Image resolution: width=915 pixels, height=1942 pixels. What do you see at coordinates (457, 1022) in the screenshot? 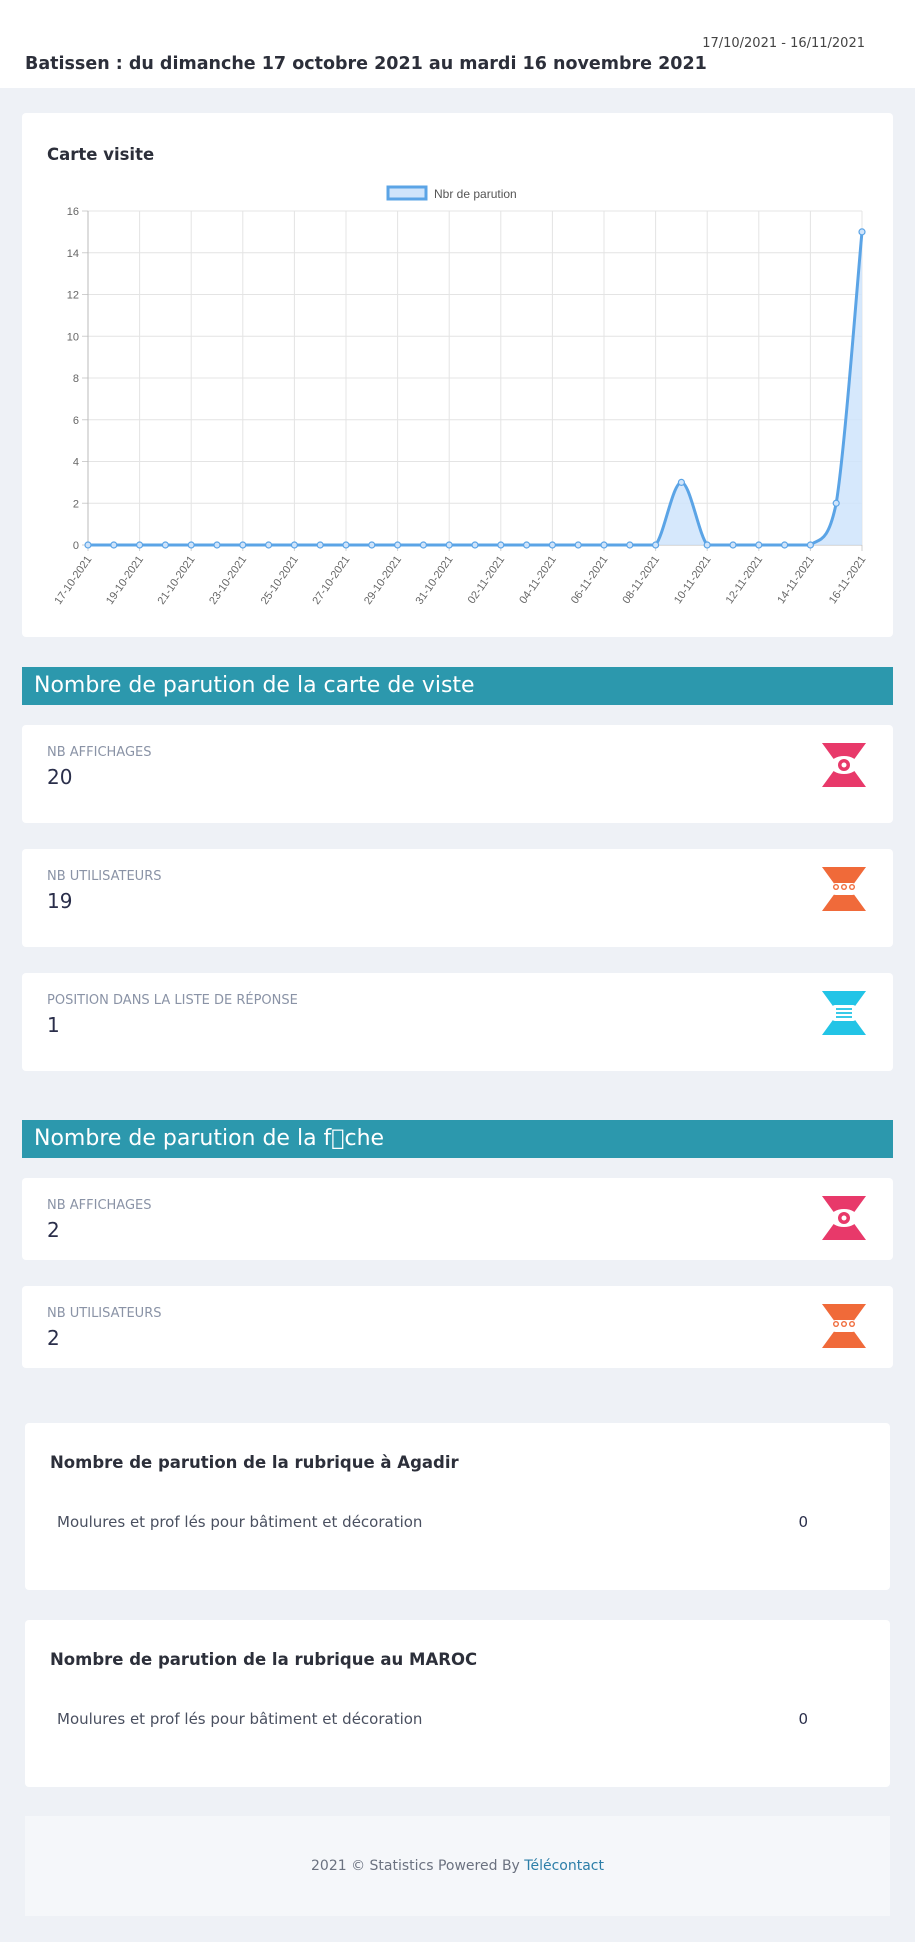
I see `stat-card-position: POSITION DANS LA LISTE DE RÉPONSE 1` at bounding box center [457, 1022].